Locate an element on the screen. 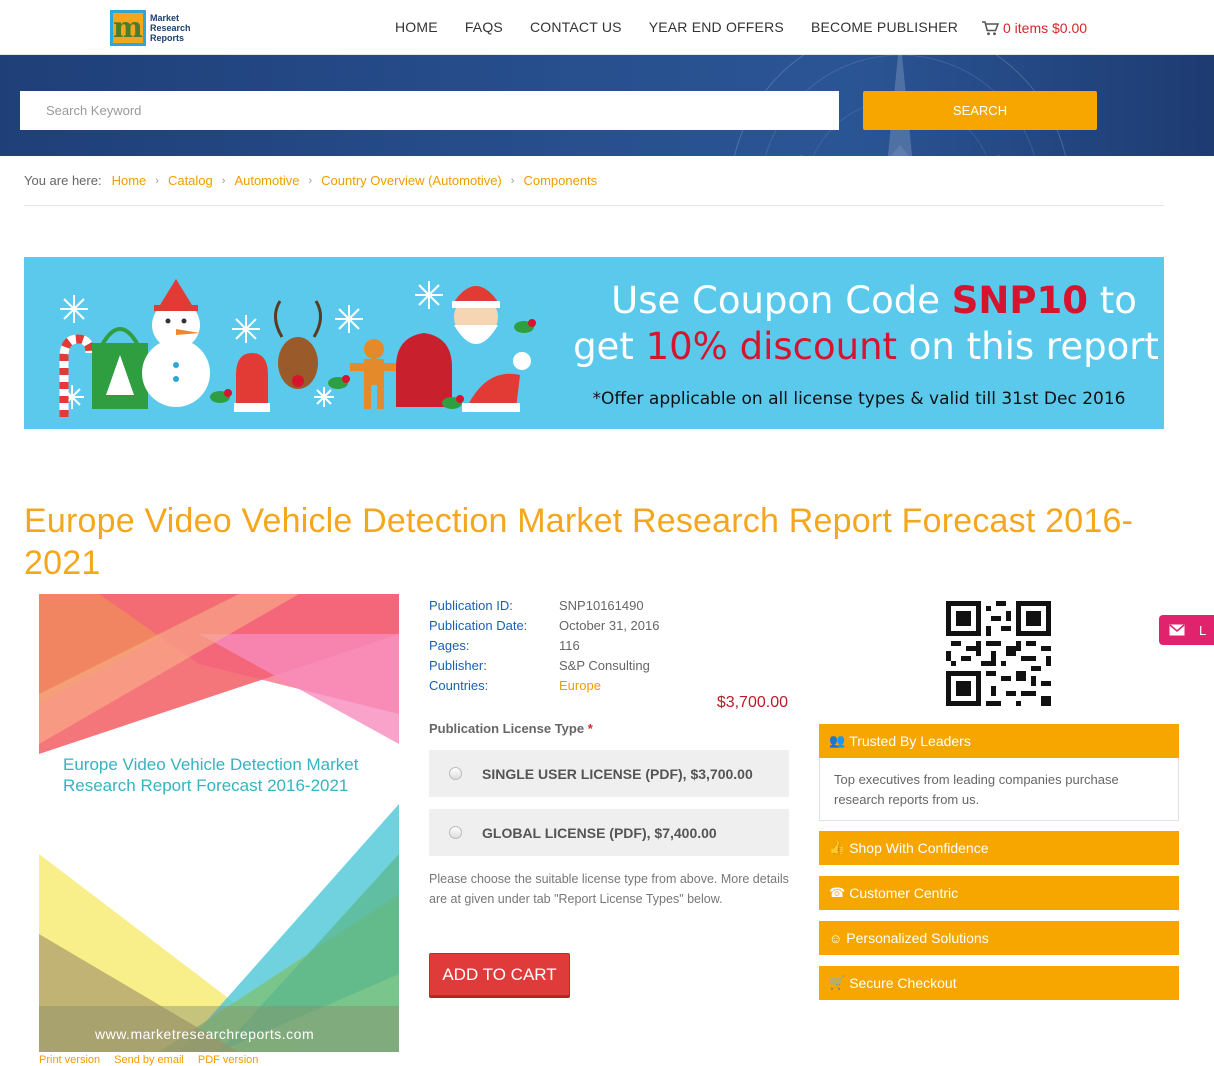 This screenshot has height=1066, width=1214. meta-label: Publication Date: is located at coordinates (478, 625).